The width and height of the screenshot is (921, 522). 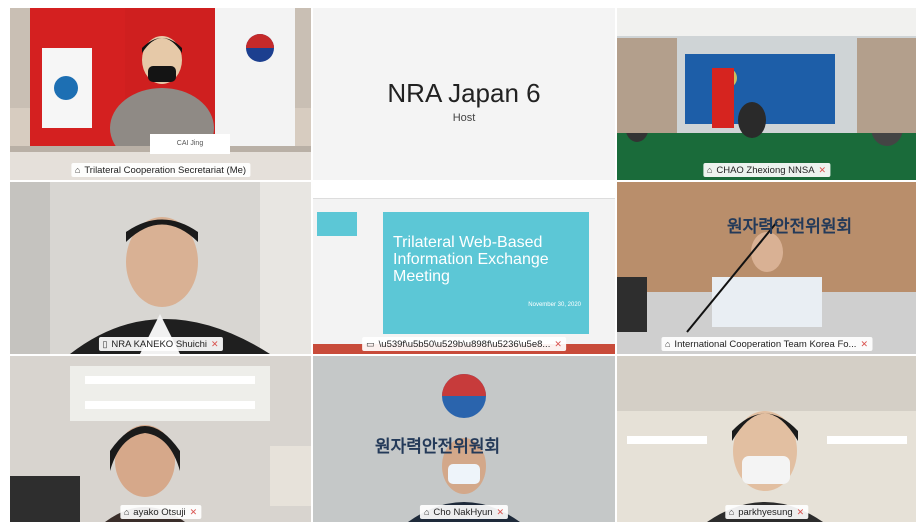 I want to click on participant-name: Cho NakHyun, so click(x=463, y=512).